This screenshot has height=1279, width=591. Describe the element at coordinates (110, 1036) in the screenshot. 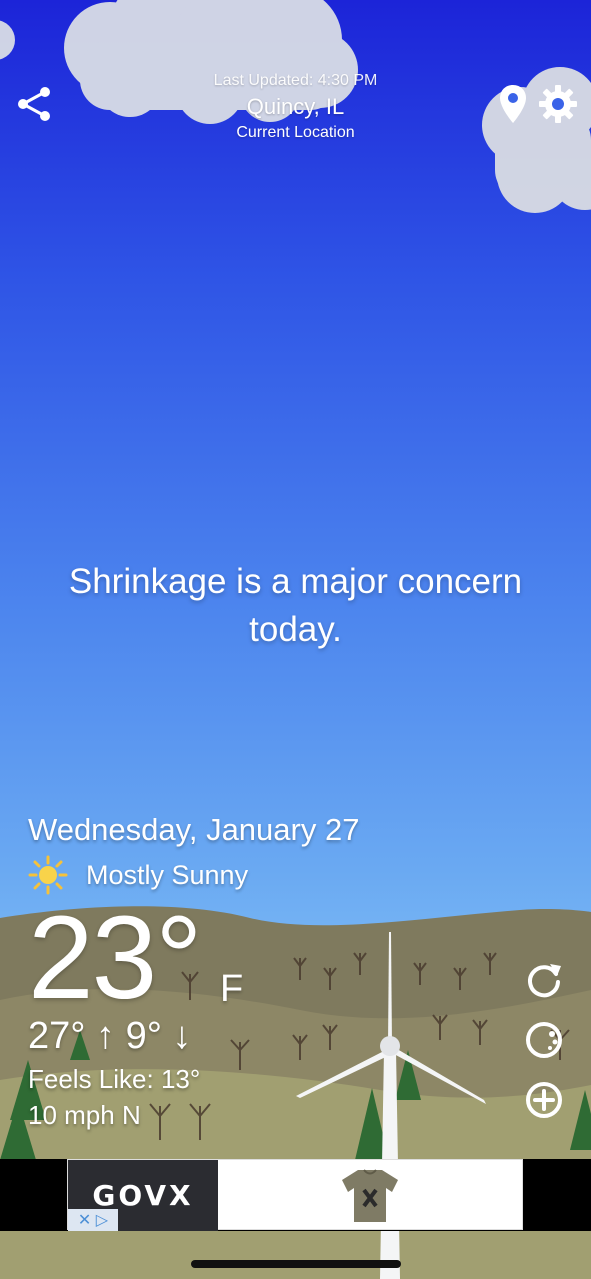

I see `high-low-temperatures: 27° ↑ 9° ↓` at that location.